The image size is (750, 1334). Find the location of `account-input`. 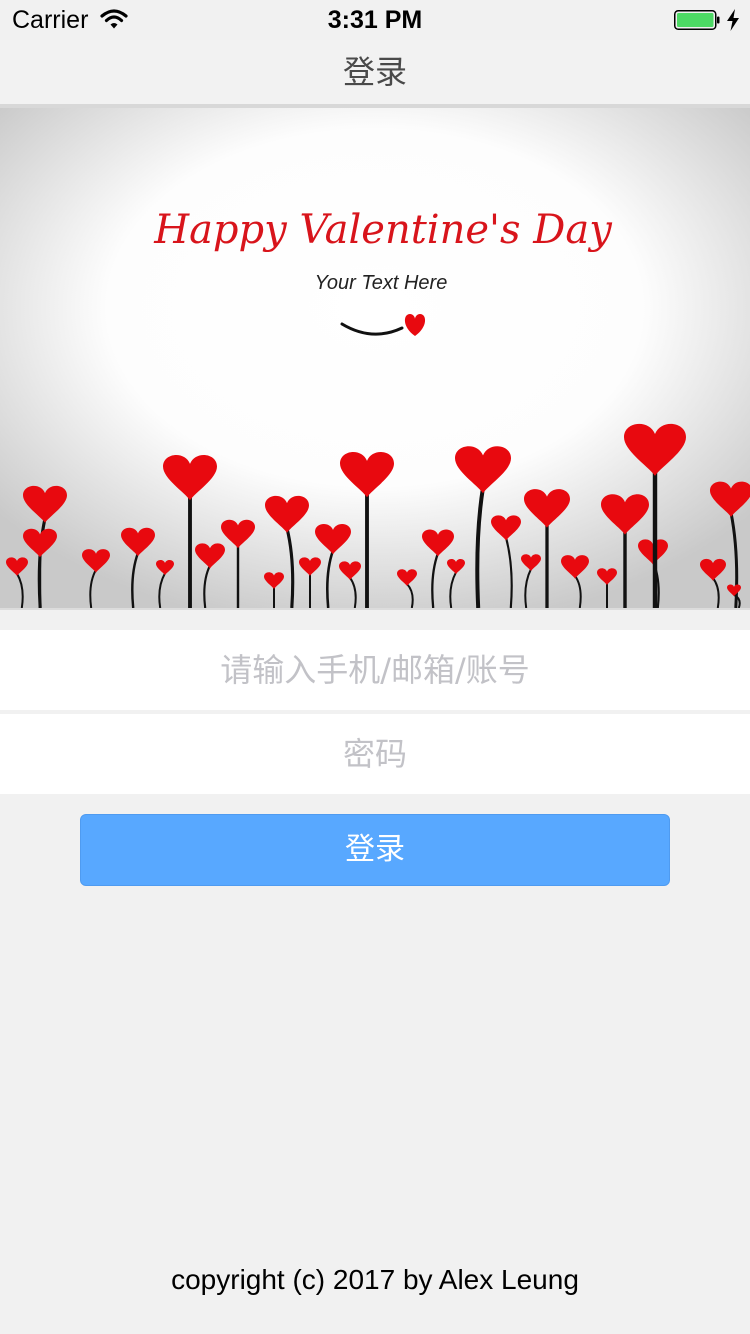

account-input is located at coordinates (375, 670).